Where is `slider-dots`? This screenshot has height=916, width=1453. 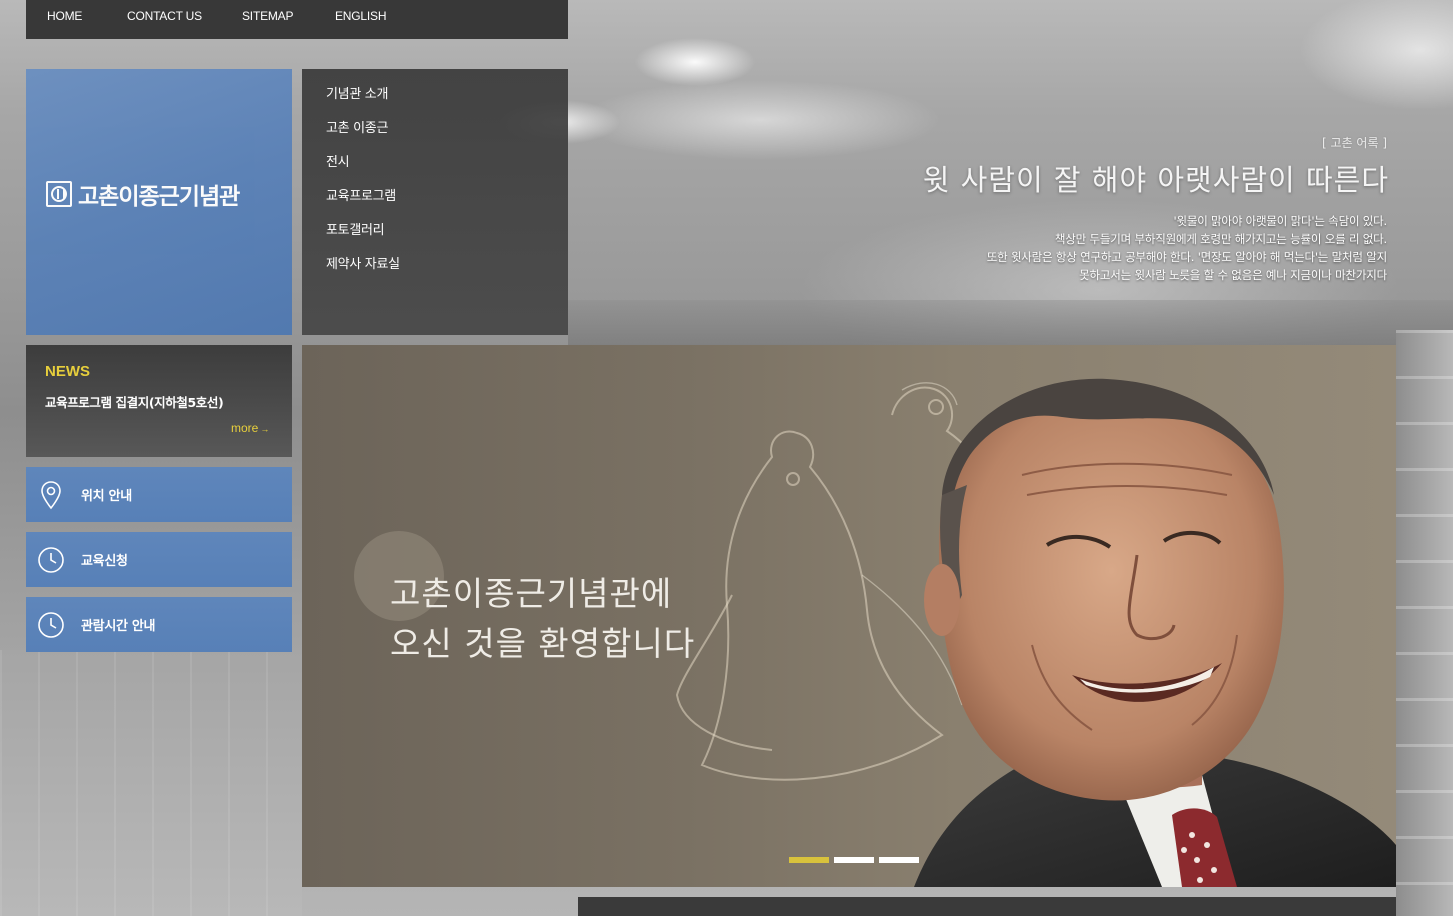
slider-dots is located at coordinates (856, 860).